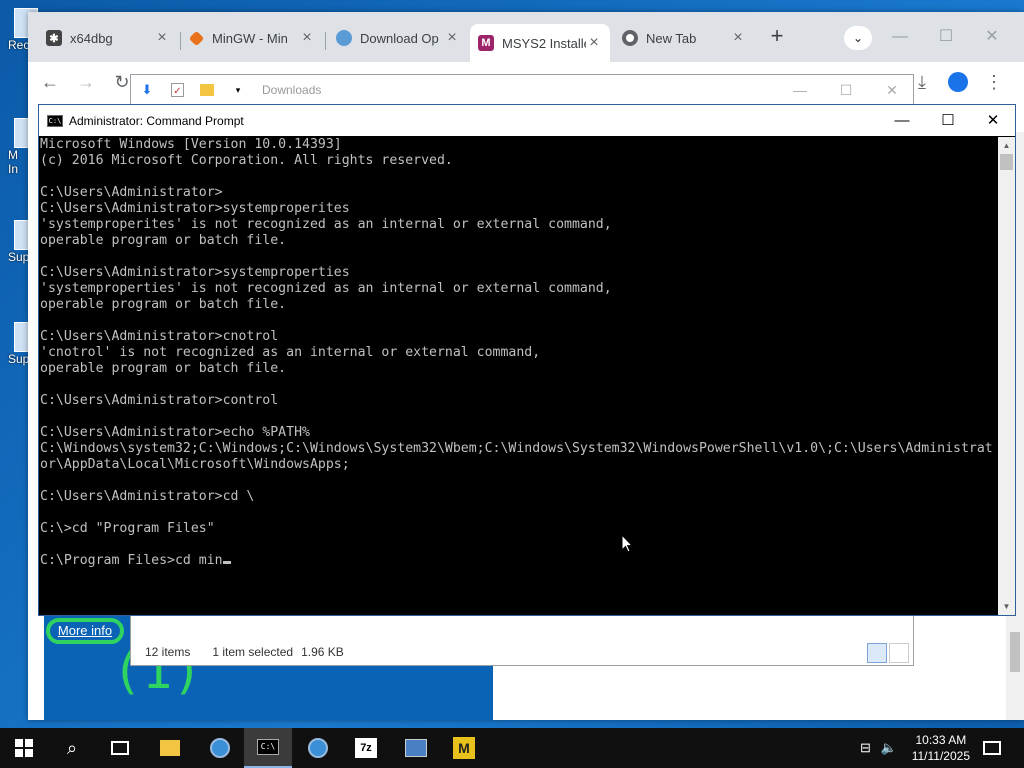 The image size is (1024, 768). What do you see at coordinates (858, 38) in the screenshot?
I see `tab-search-button: ⌄` at bounding box center [858, 38].